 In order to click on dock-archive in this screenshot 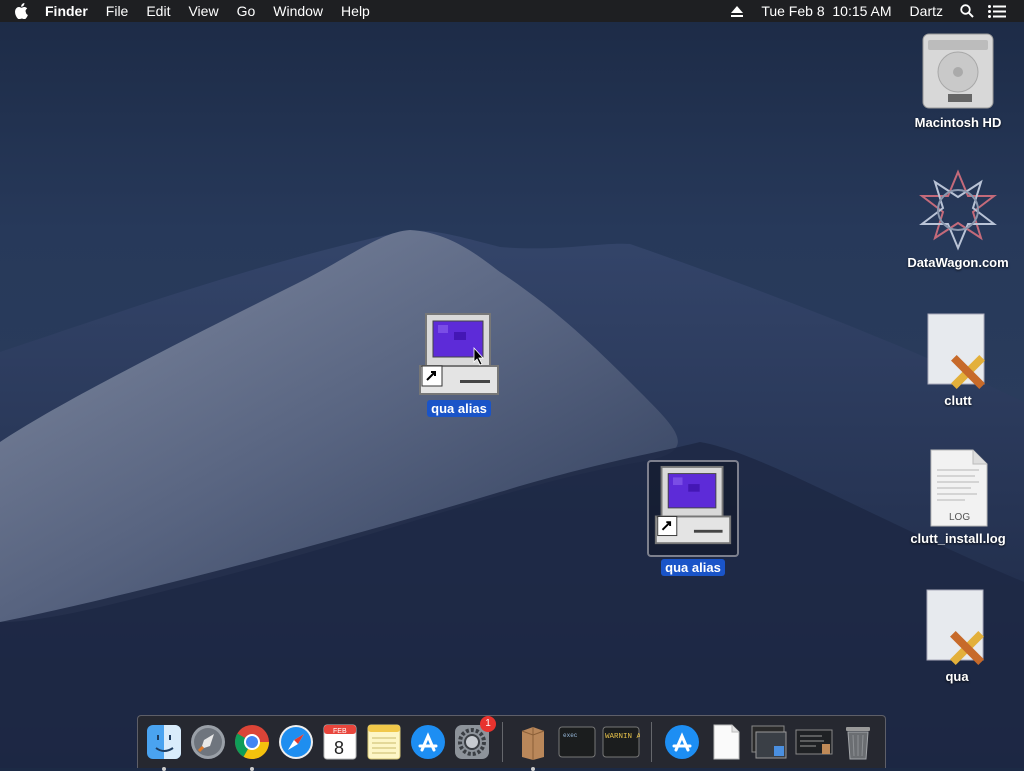, I will do `click(533, 746)`.